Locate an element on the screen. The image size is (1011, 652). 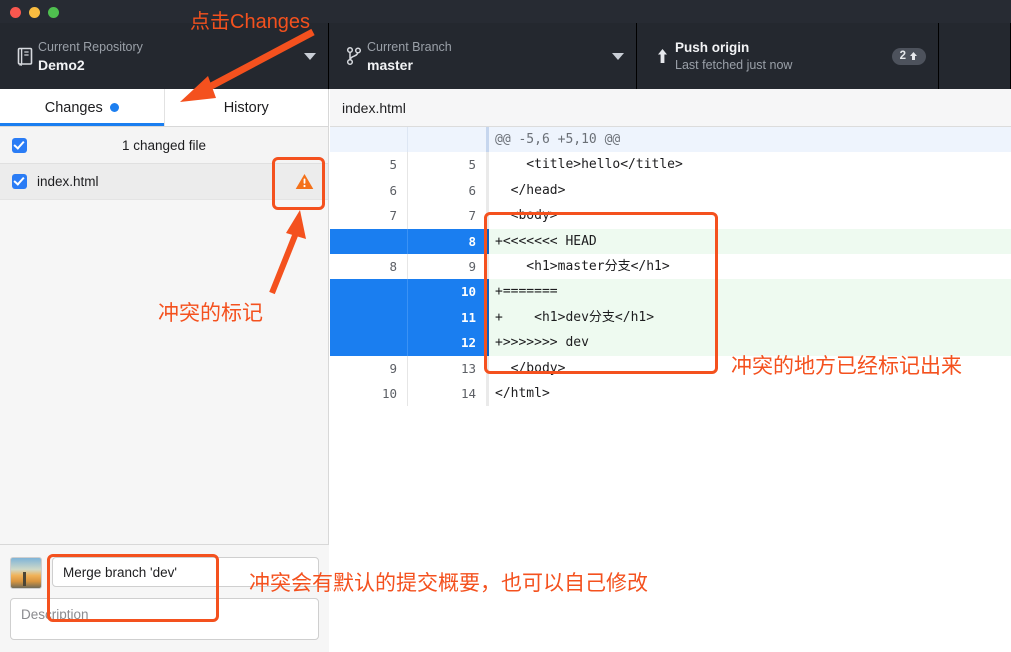
current-branch-value: master is located at coordinates (390, 64).